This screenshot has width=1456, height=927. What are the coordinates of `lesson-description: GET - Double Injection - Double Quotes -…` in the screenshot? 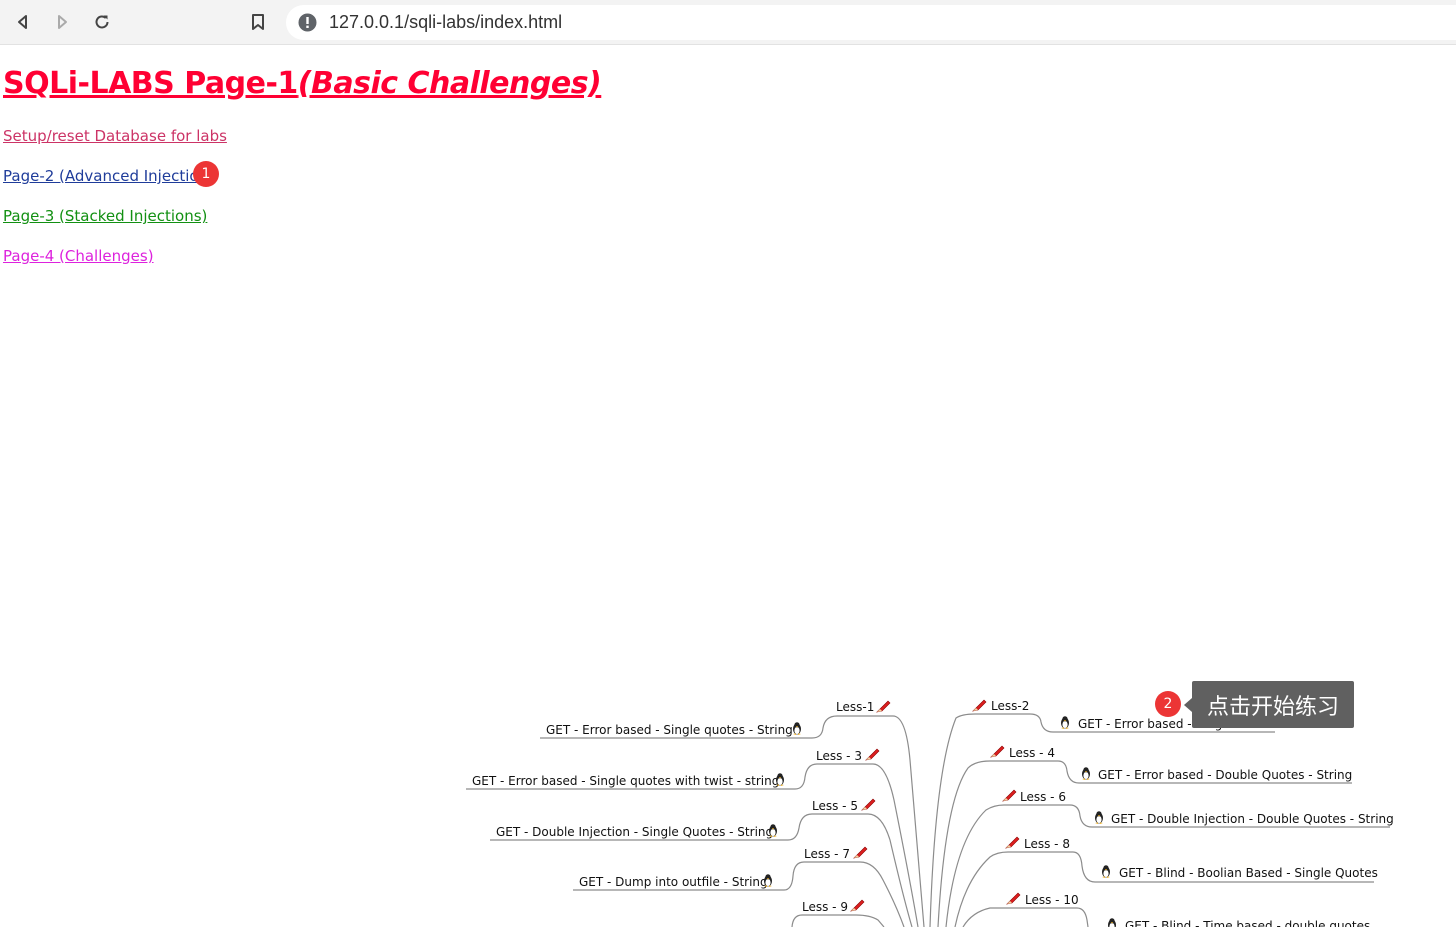 It's located at (1252, 819).